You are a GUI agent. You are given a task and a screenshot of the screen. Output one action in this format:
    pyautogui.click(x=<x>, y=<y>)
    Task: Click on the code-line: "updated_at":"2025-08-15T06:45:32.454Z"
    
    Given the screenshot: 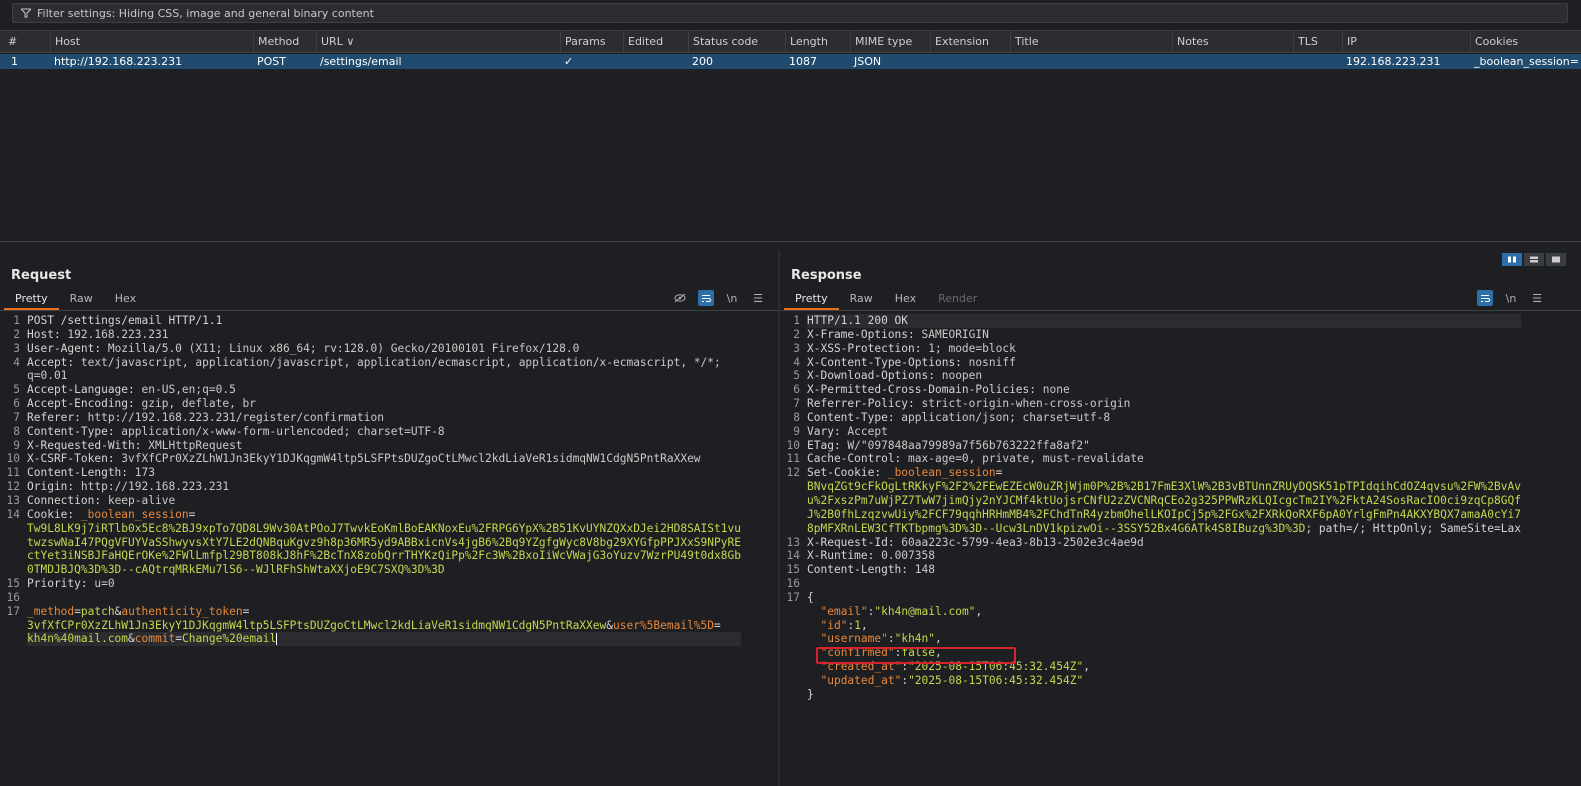 What is the action you would take?
    pyautogui.click(x=1164, y=681)
    